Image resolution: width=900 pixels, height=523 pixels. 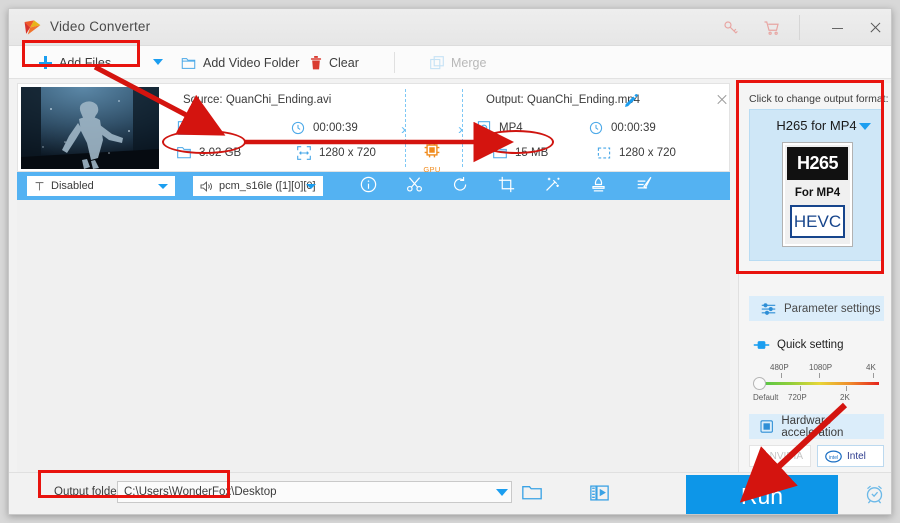 I want to click on slider-label-4k: 4K, so click(x=871, y=367).